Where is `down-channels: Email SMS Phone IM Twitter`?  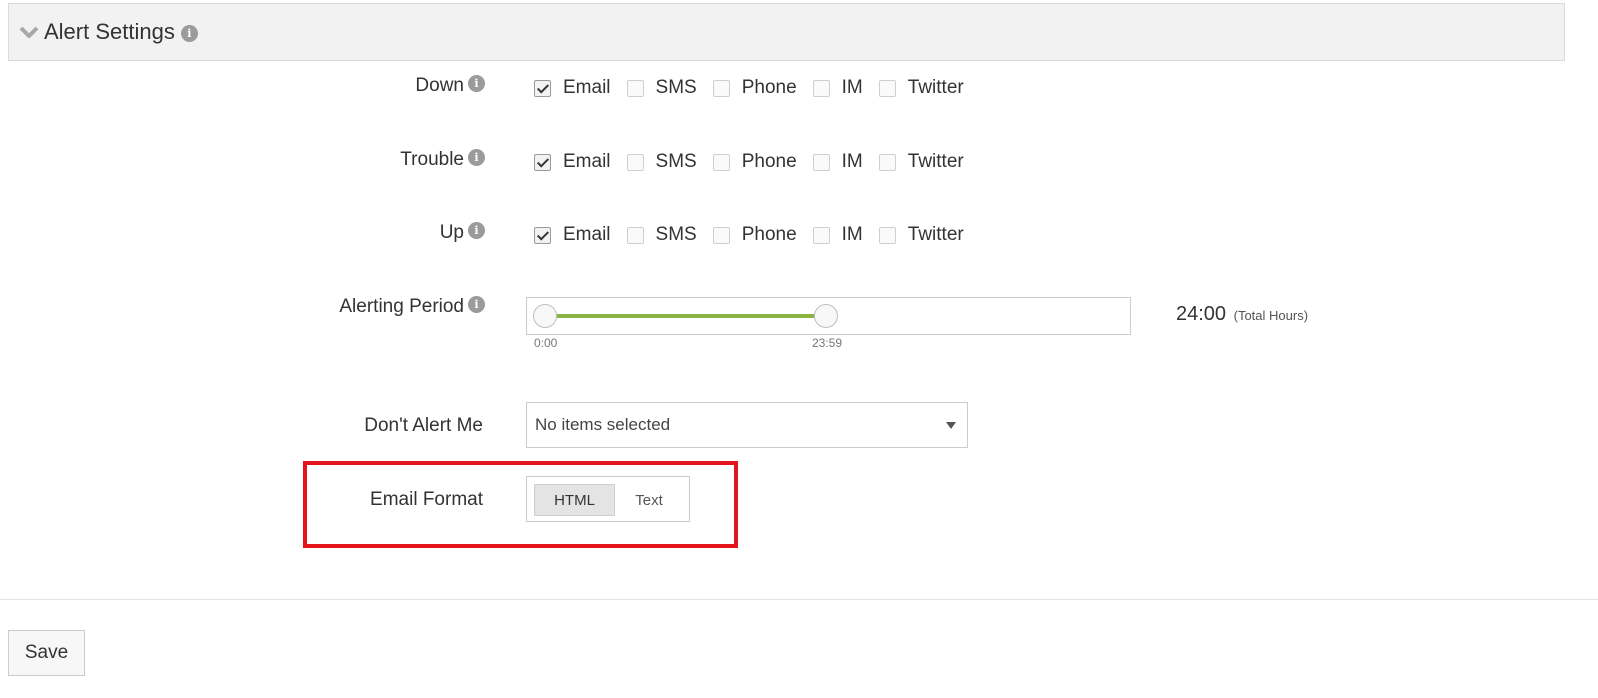
down-channels: Email SMS Phone IM Twitter is located at coordinates (757, 88).